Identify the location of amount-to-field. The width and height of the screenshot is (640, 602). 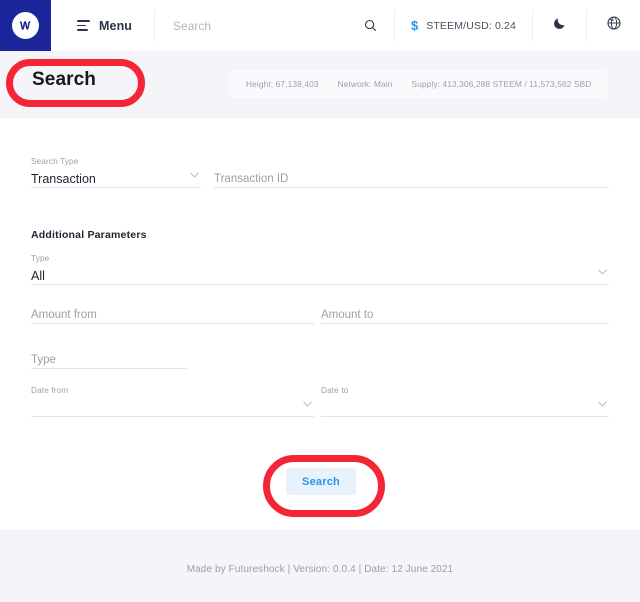
(465, 314).